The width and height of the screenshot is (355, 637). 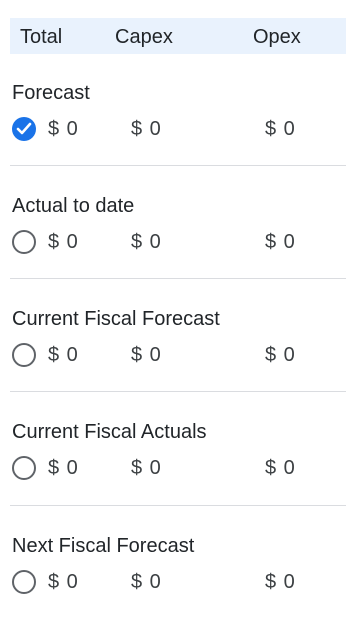 What do you see at coordinates (178, 36) in the screenshot?
I see `column-header: Total Capex Opex` at bounding box center [178, 36].